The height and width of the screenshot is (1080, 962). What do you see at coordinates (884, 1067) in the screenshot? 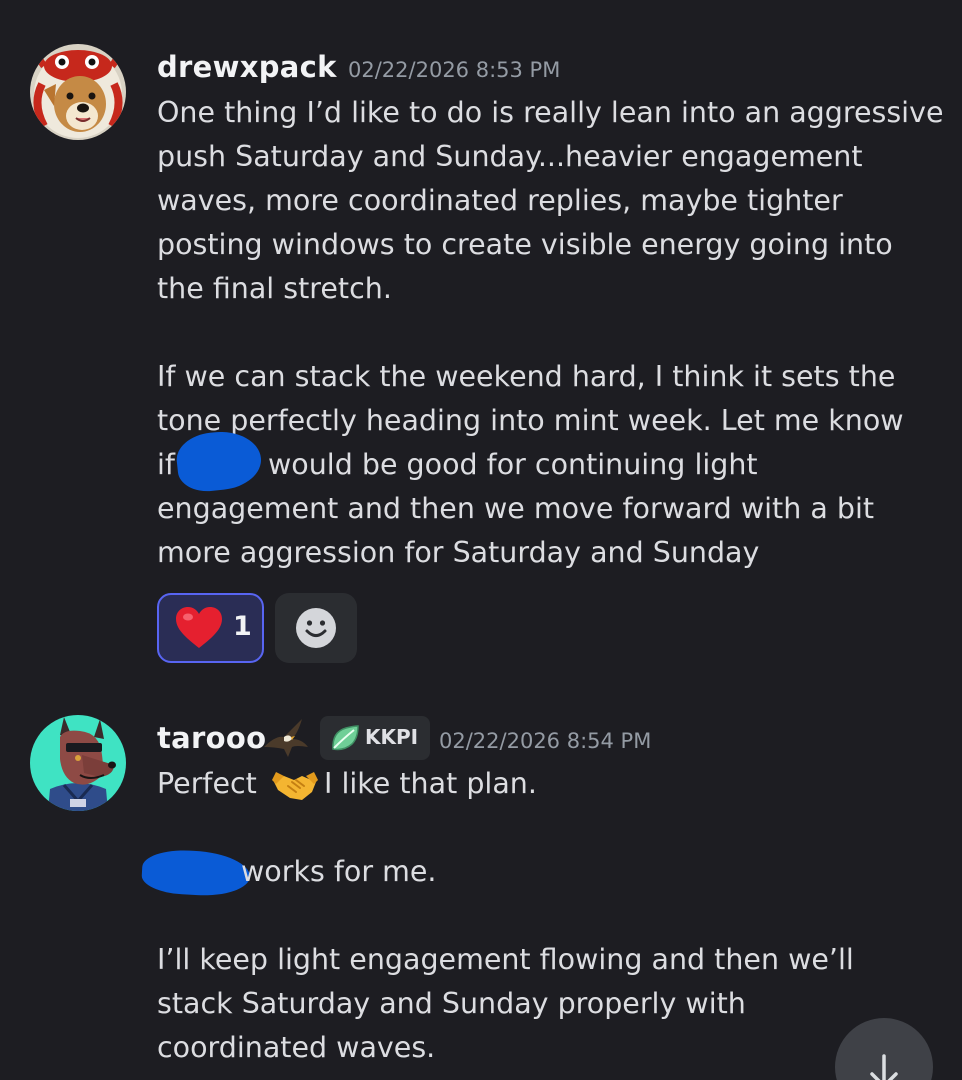
I see `arrow-down-icon` at bounding box center [884, 1067].